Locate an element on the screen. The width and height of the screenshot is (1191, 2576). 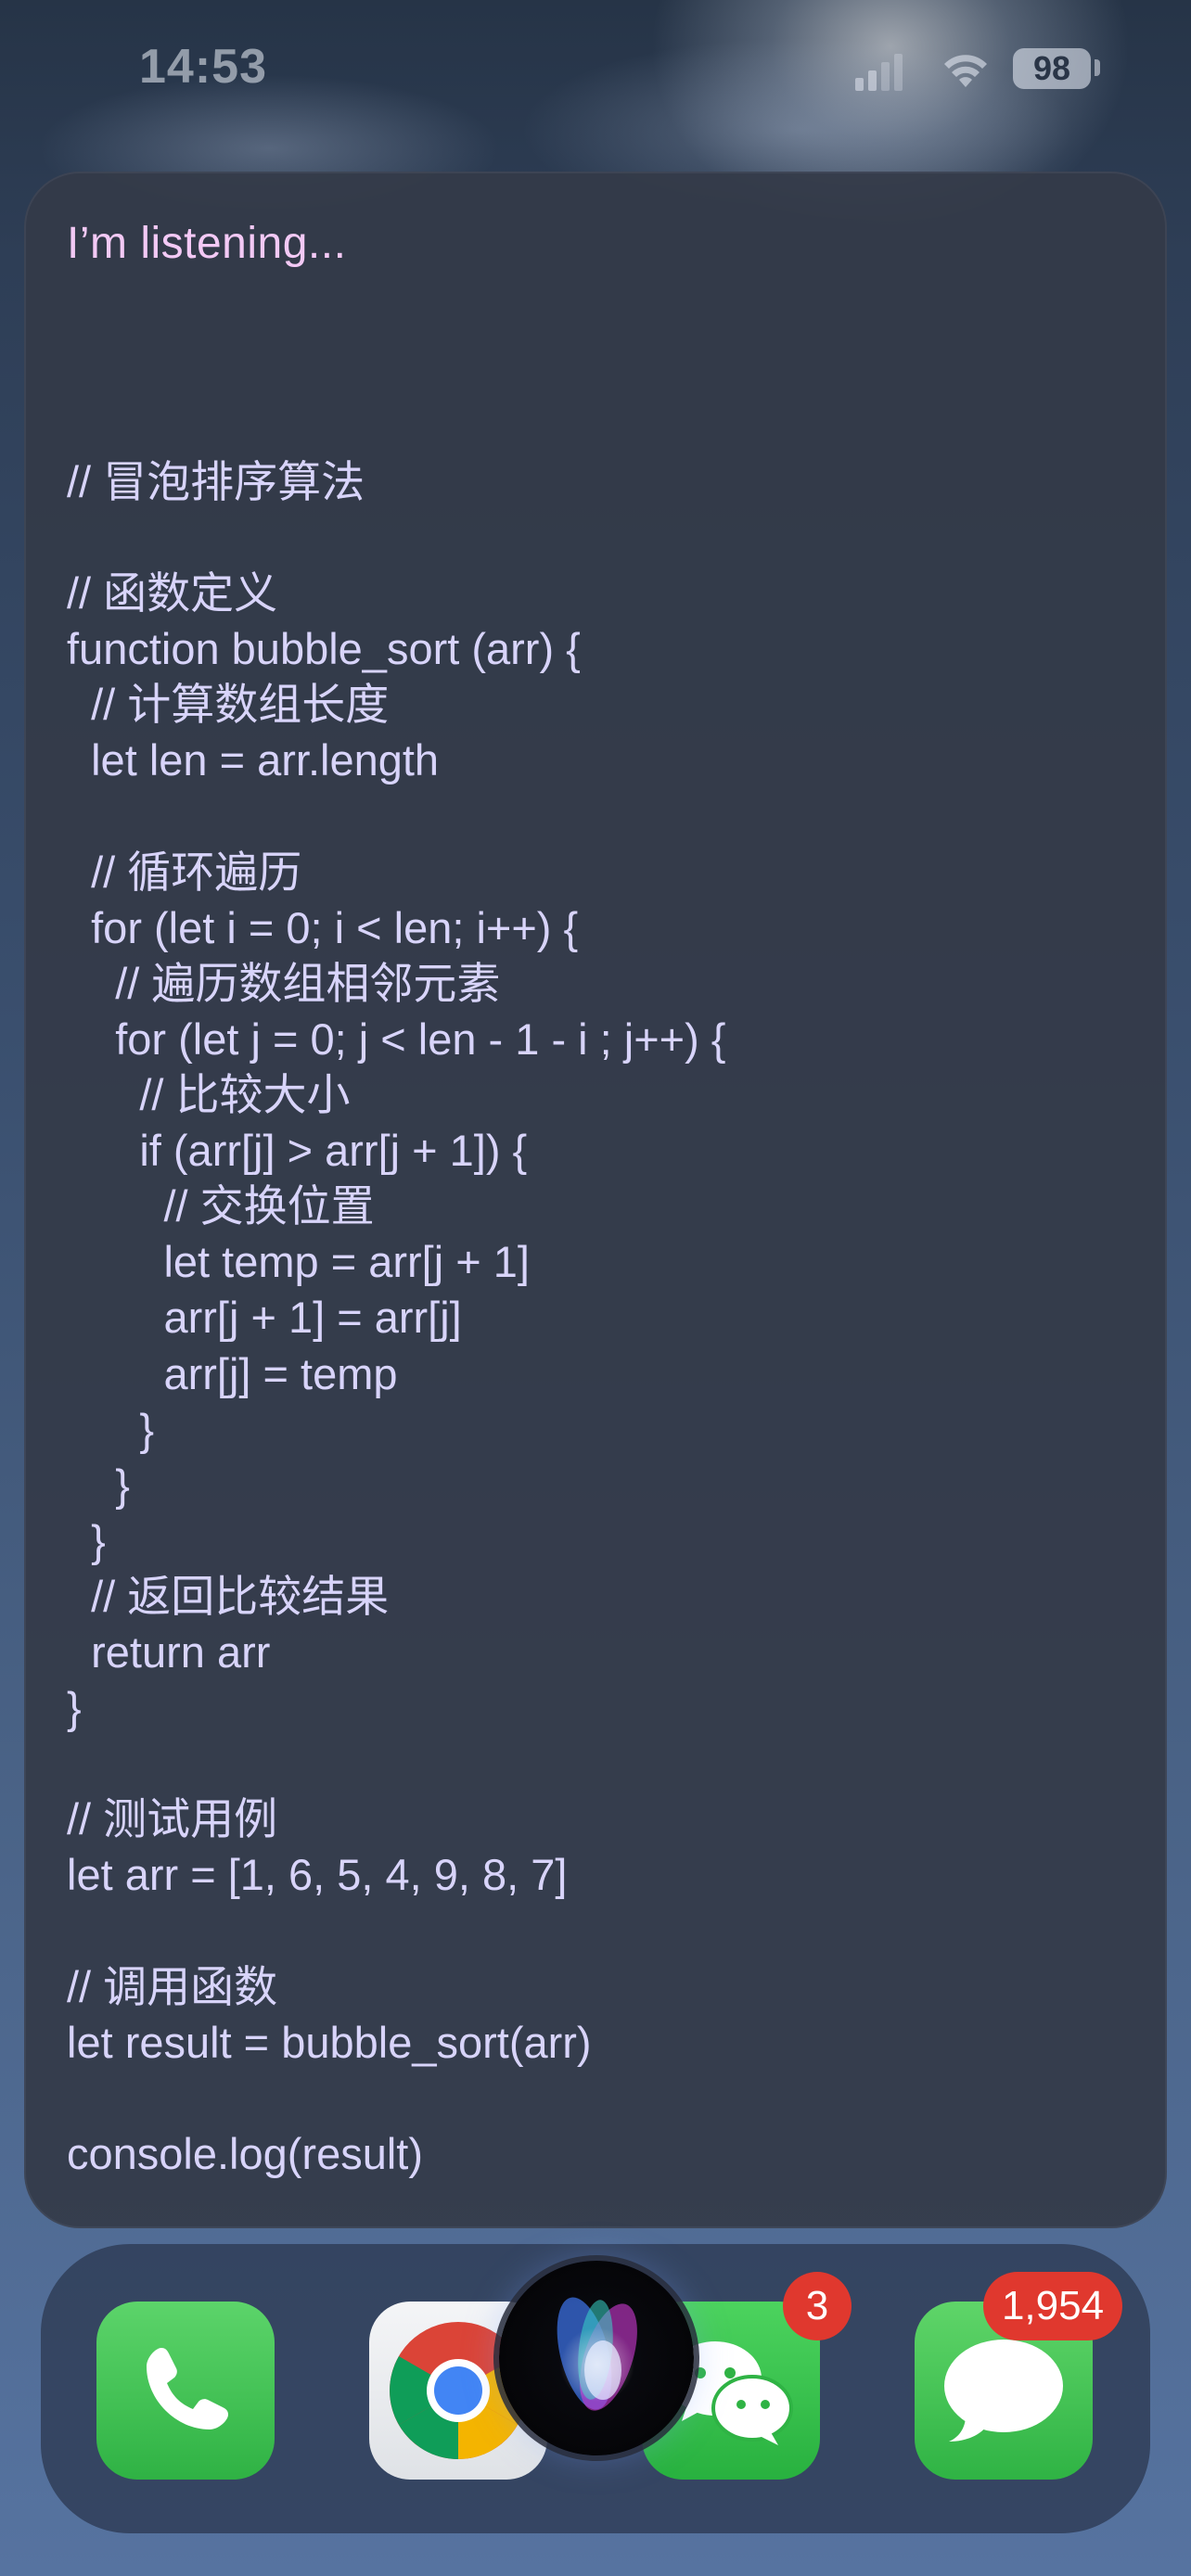
code-line: for (let i = 0; i < len; i++) { is located at coordinates (323, 927).